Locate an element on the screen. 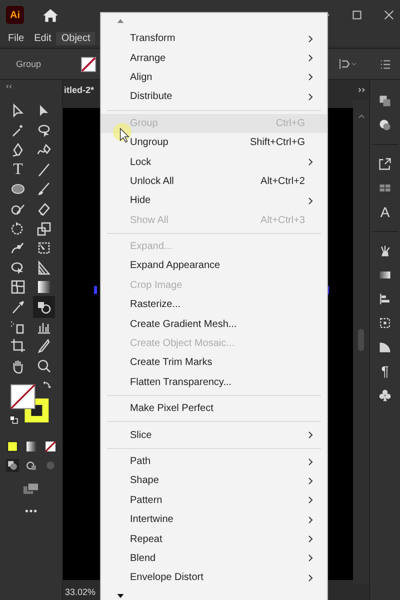 The height and width of the screenshot is (600, 400). brush-icon is located at coordinates (44, 189).